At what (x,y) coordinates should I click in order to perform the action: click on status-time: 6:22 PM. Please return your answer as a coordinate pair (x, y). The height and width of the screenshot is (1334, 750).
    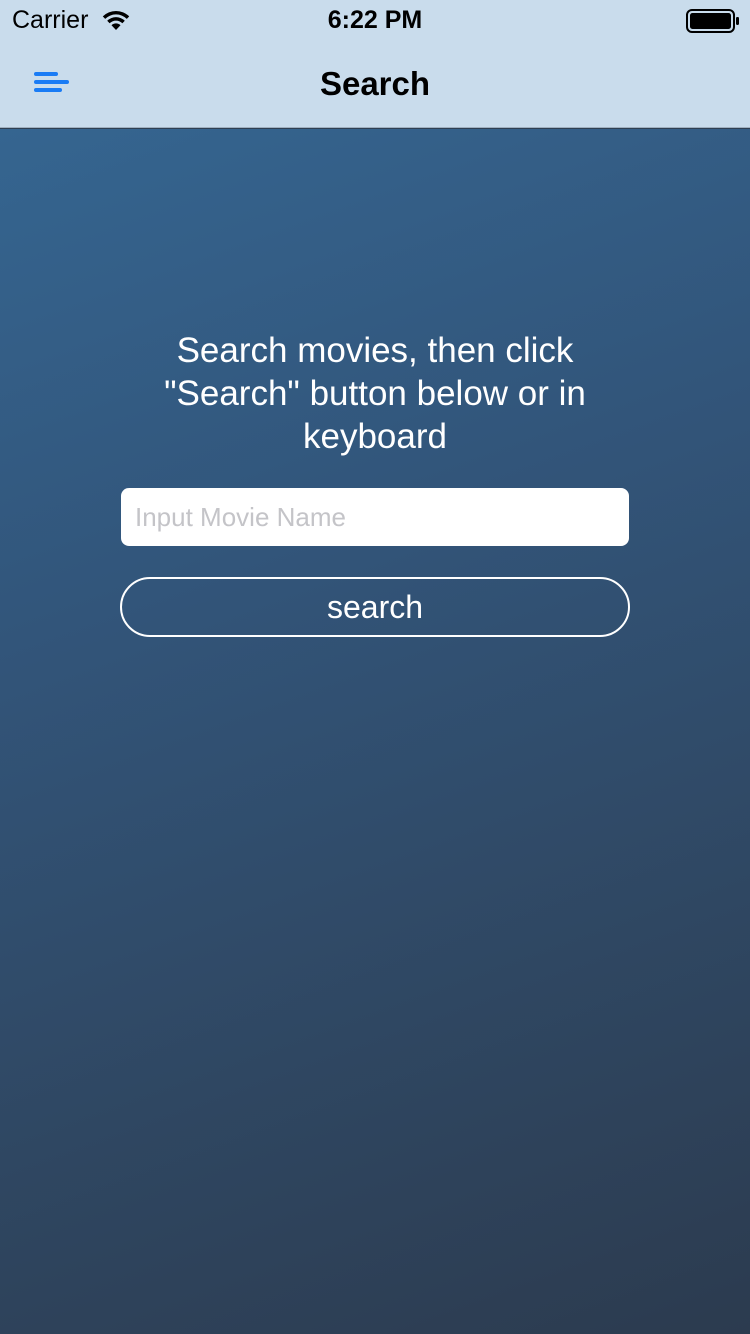
    Looking at the image, I should click on (375, 20).